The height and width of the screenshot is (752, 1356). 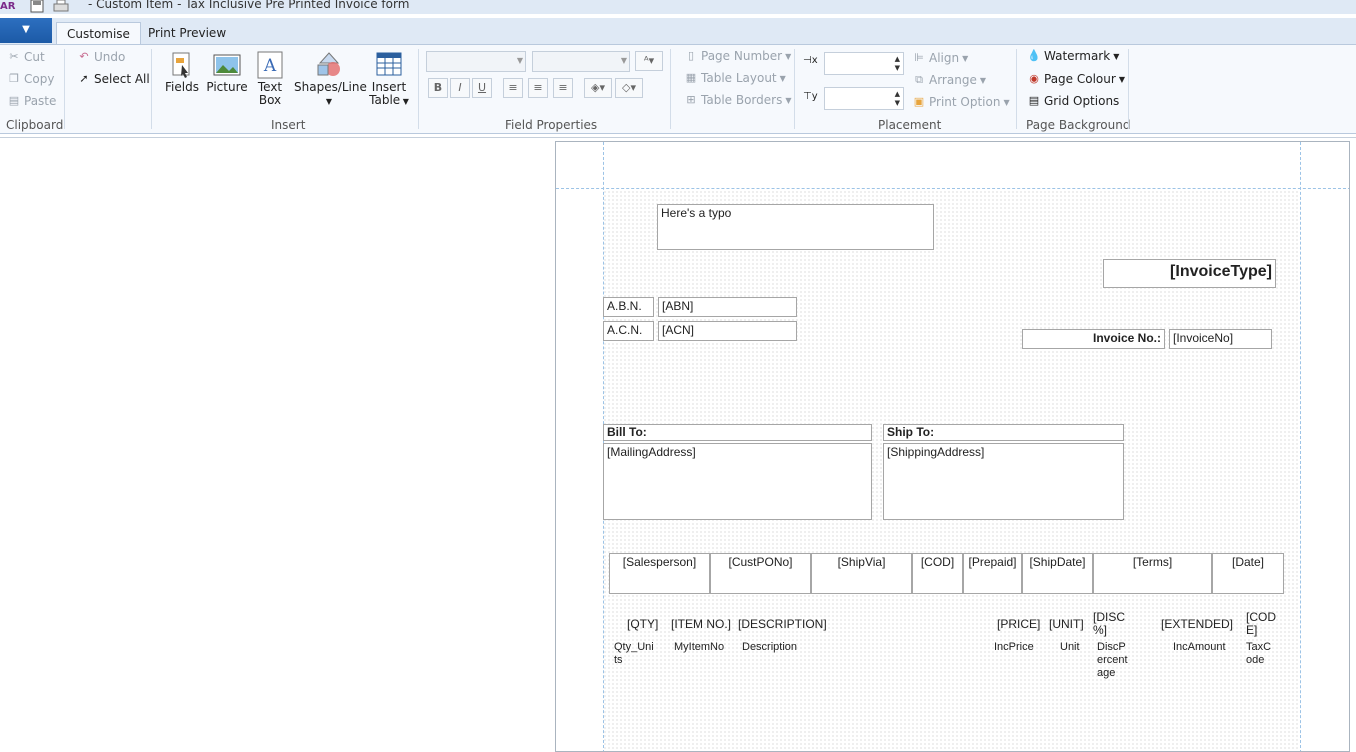 I want to click on acn-label: A.C.N., so click(x=628, y=331).